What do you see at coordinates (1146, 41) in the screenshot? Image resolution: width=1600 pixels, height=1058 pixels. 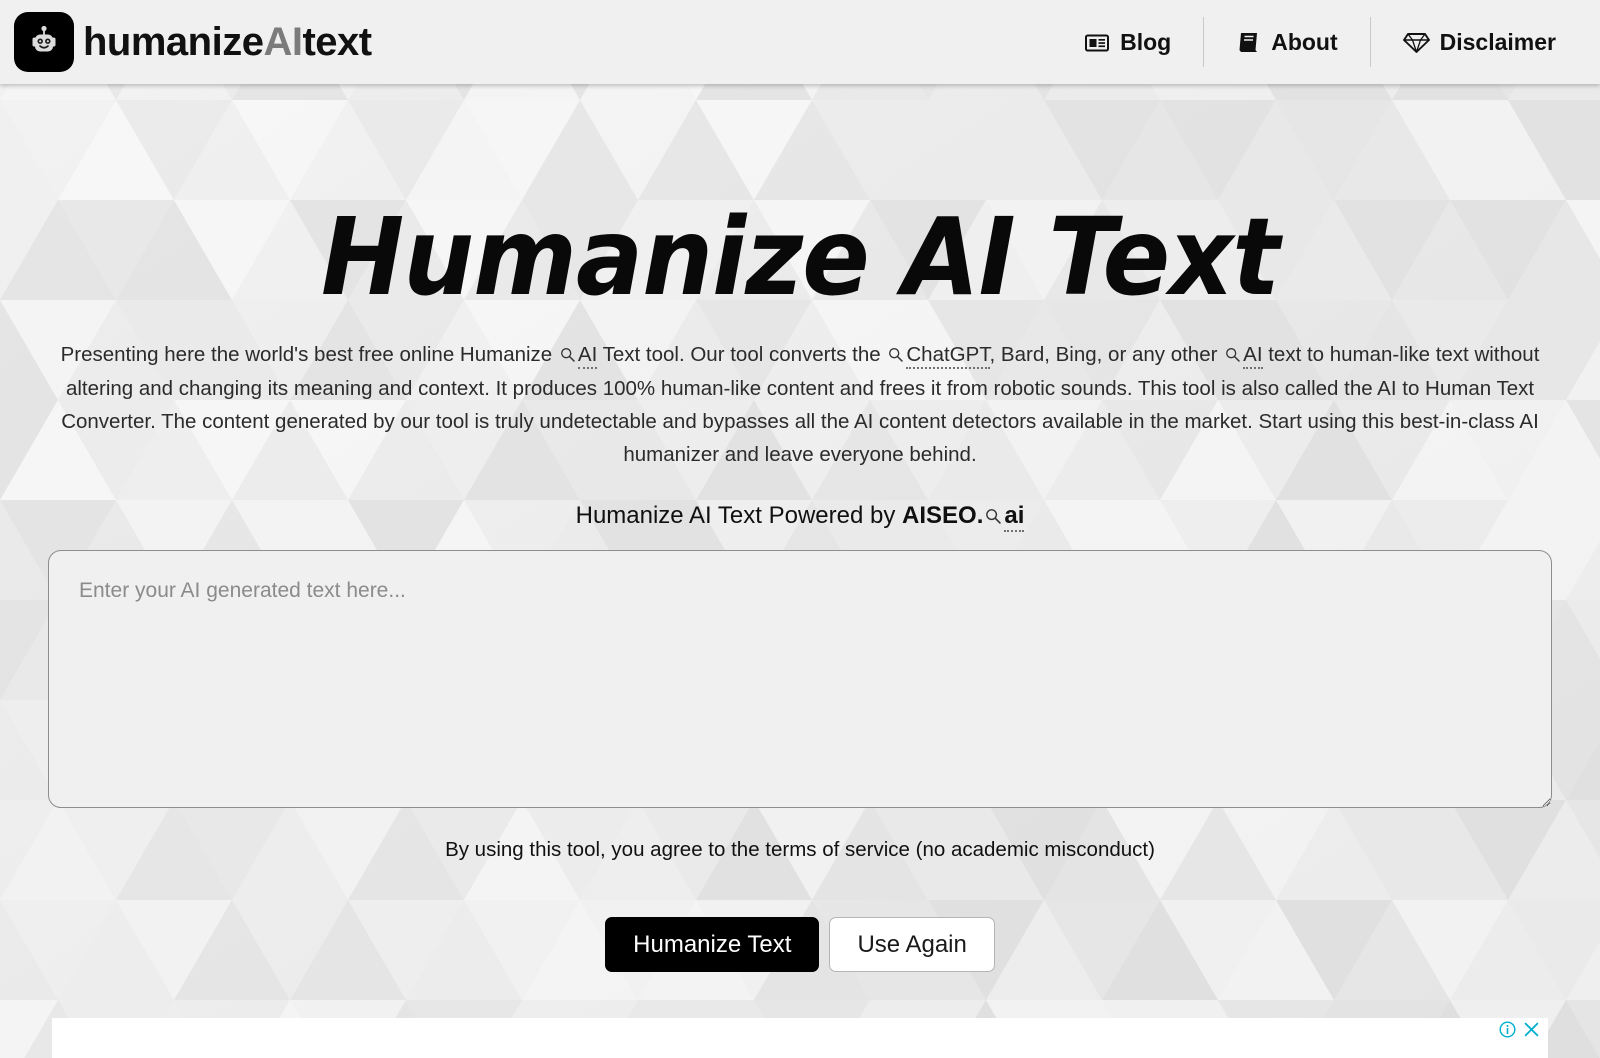 I see `nav-label-blog: Blog` at bounding box center [1146, 41].